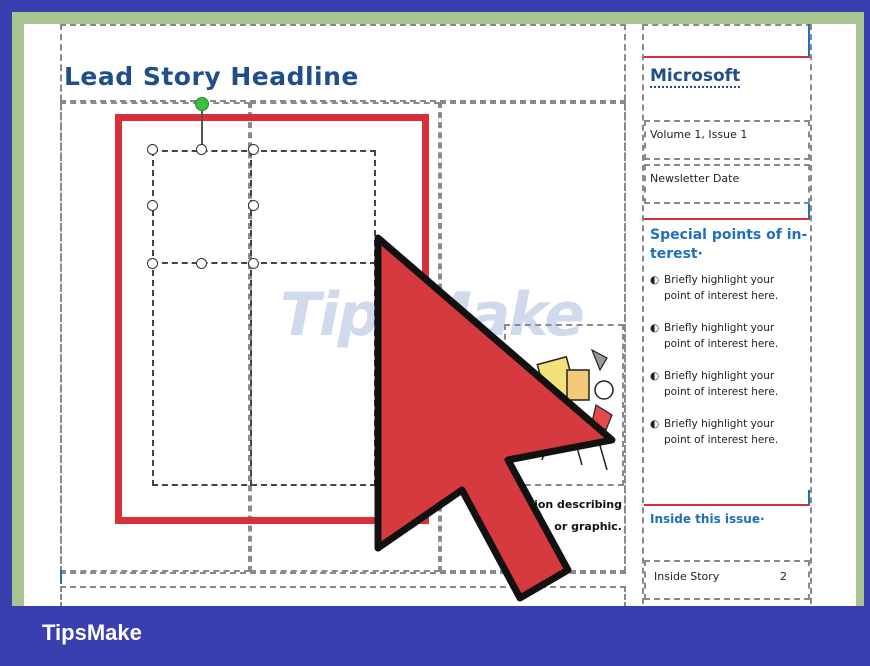  What do you see at coordinates (92, 632) in the screenshot?
I see `footer-brand: TipsMake` at bounding box center [92, 632].